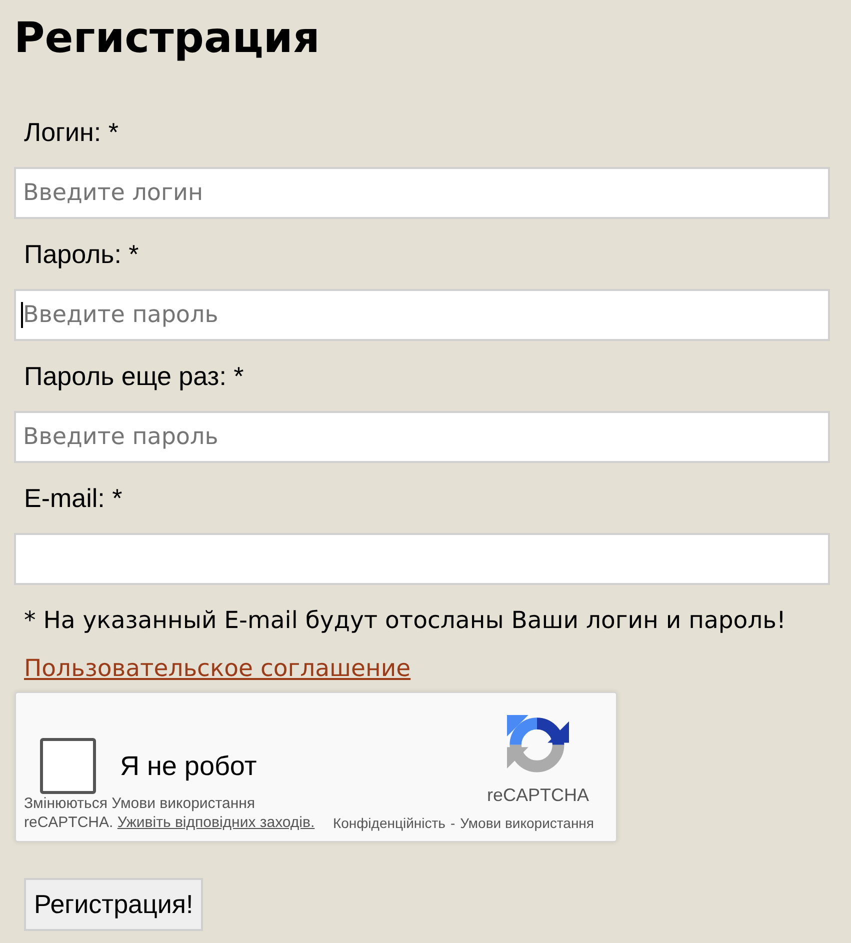 This screenshot has width=851, height=943. Describe the element at coordinates (422, 193) in the screenshot. I see `text-field: Введите логин` at that location.